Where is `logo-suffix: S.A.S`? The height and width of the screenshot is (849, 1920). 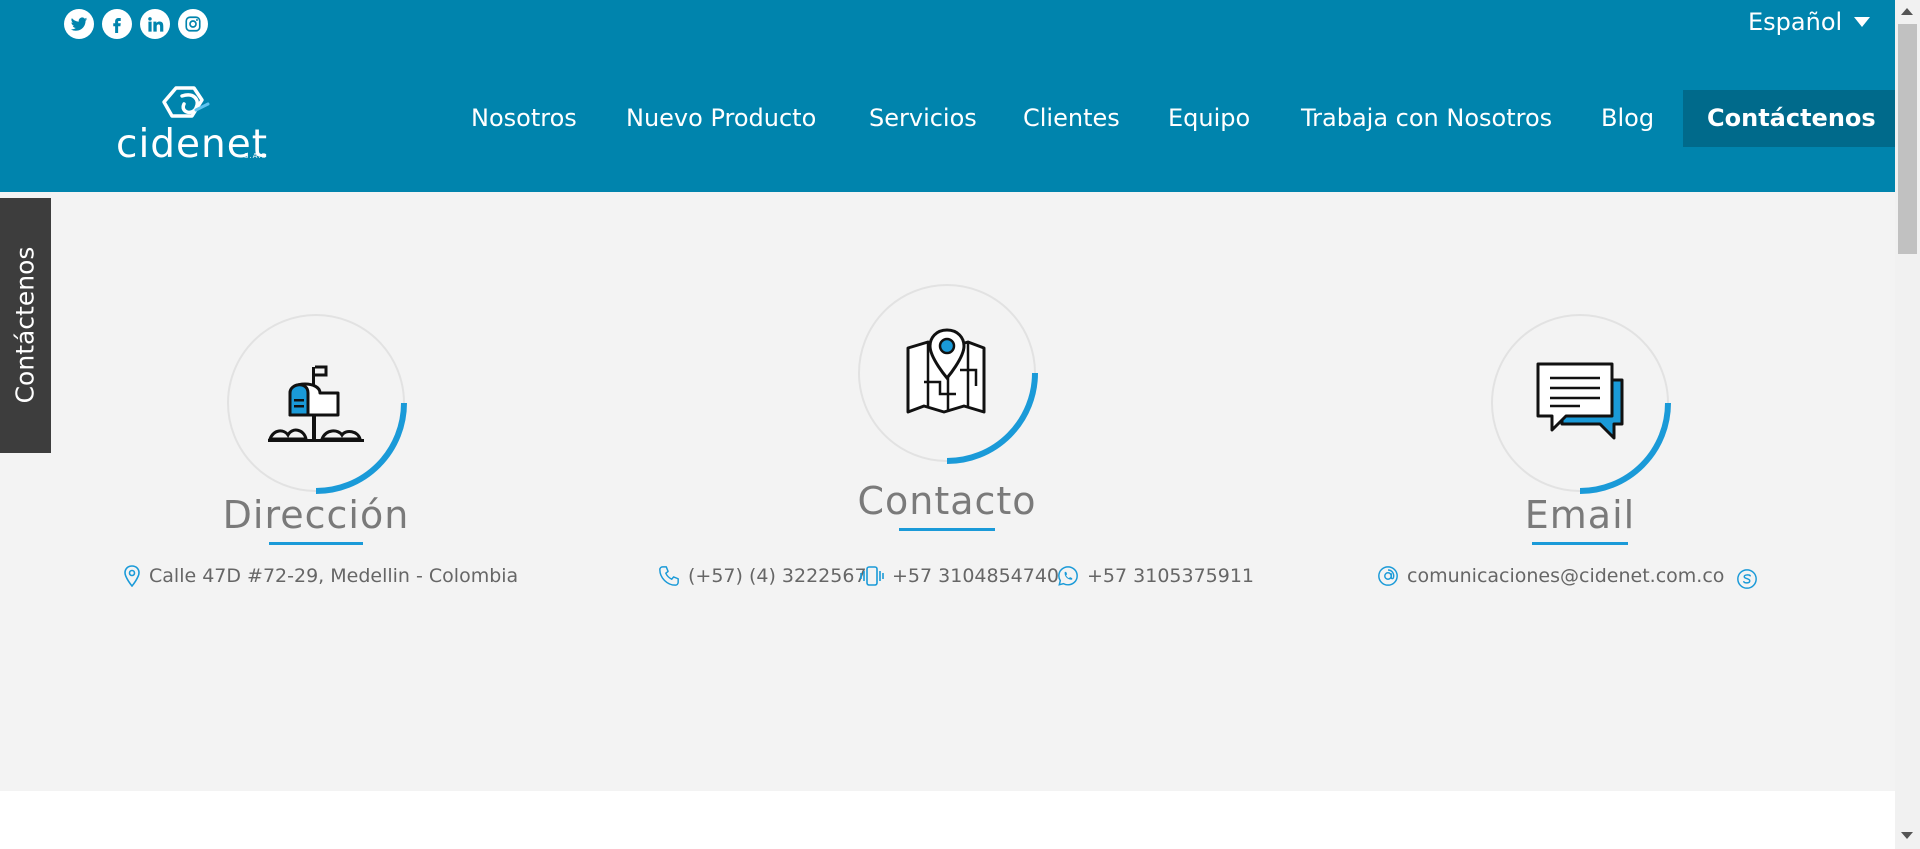 logo-suffix: S.A.S is located at coordinates (256, 156).